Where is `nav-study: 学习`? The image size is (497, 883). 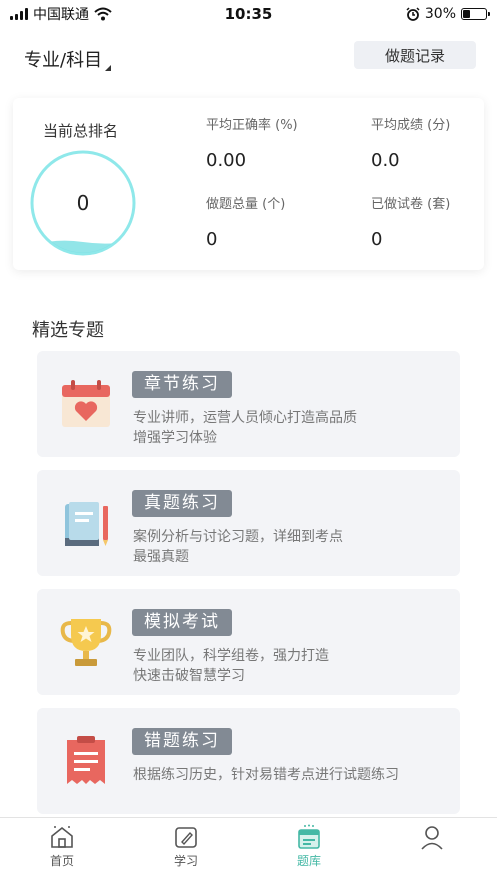
nav-study: 学习 is located at coordinates (186, 846).